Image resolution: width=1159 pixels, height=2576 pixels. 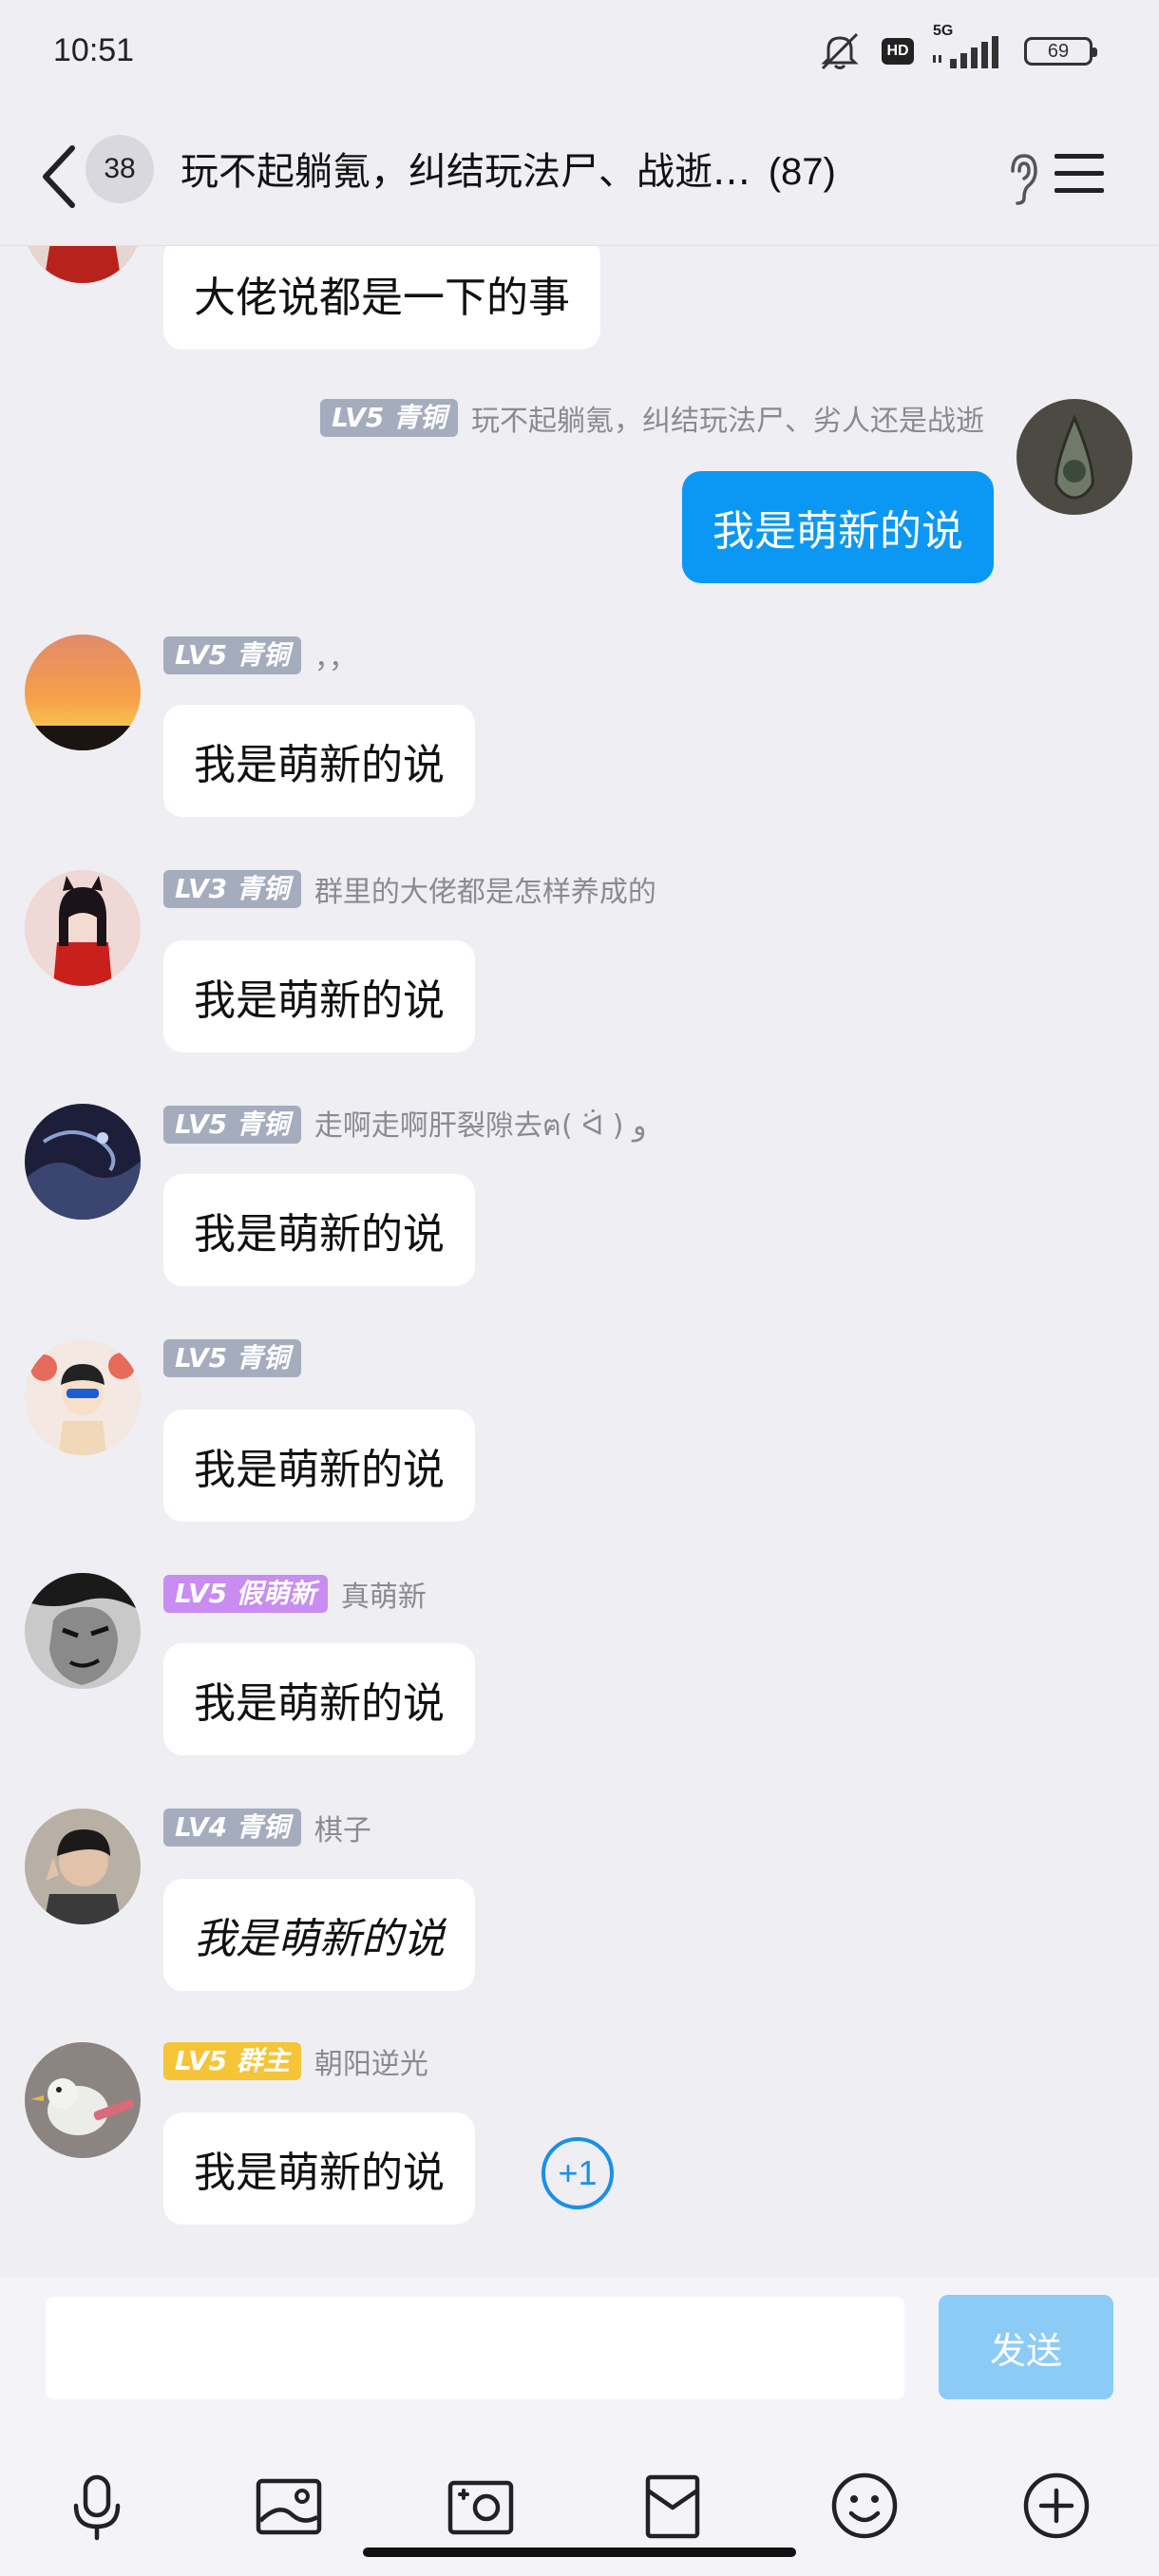 I want to click on message-meta: LV3 青铜 群里的大佬都是怎样养成的, so click(x=409, y=889).